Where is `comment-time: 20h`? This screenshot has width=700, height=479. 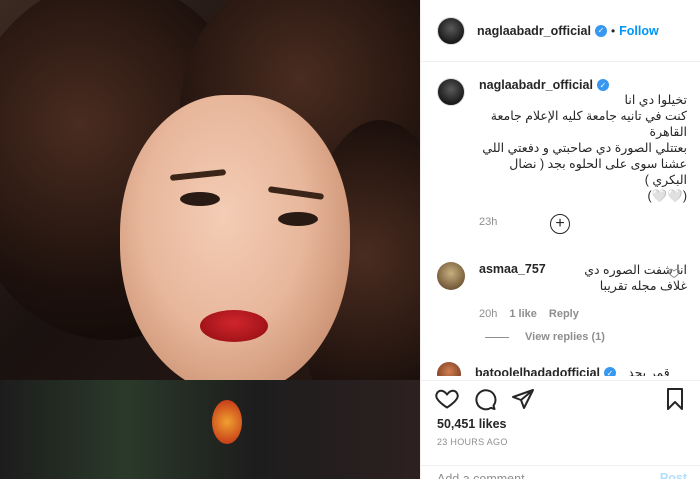 comment-time: 20h is located at coordinates (488, 314).